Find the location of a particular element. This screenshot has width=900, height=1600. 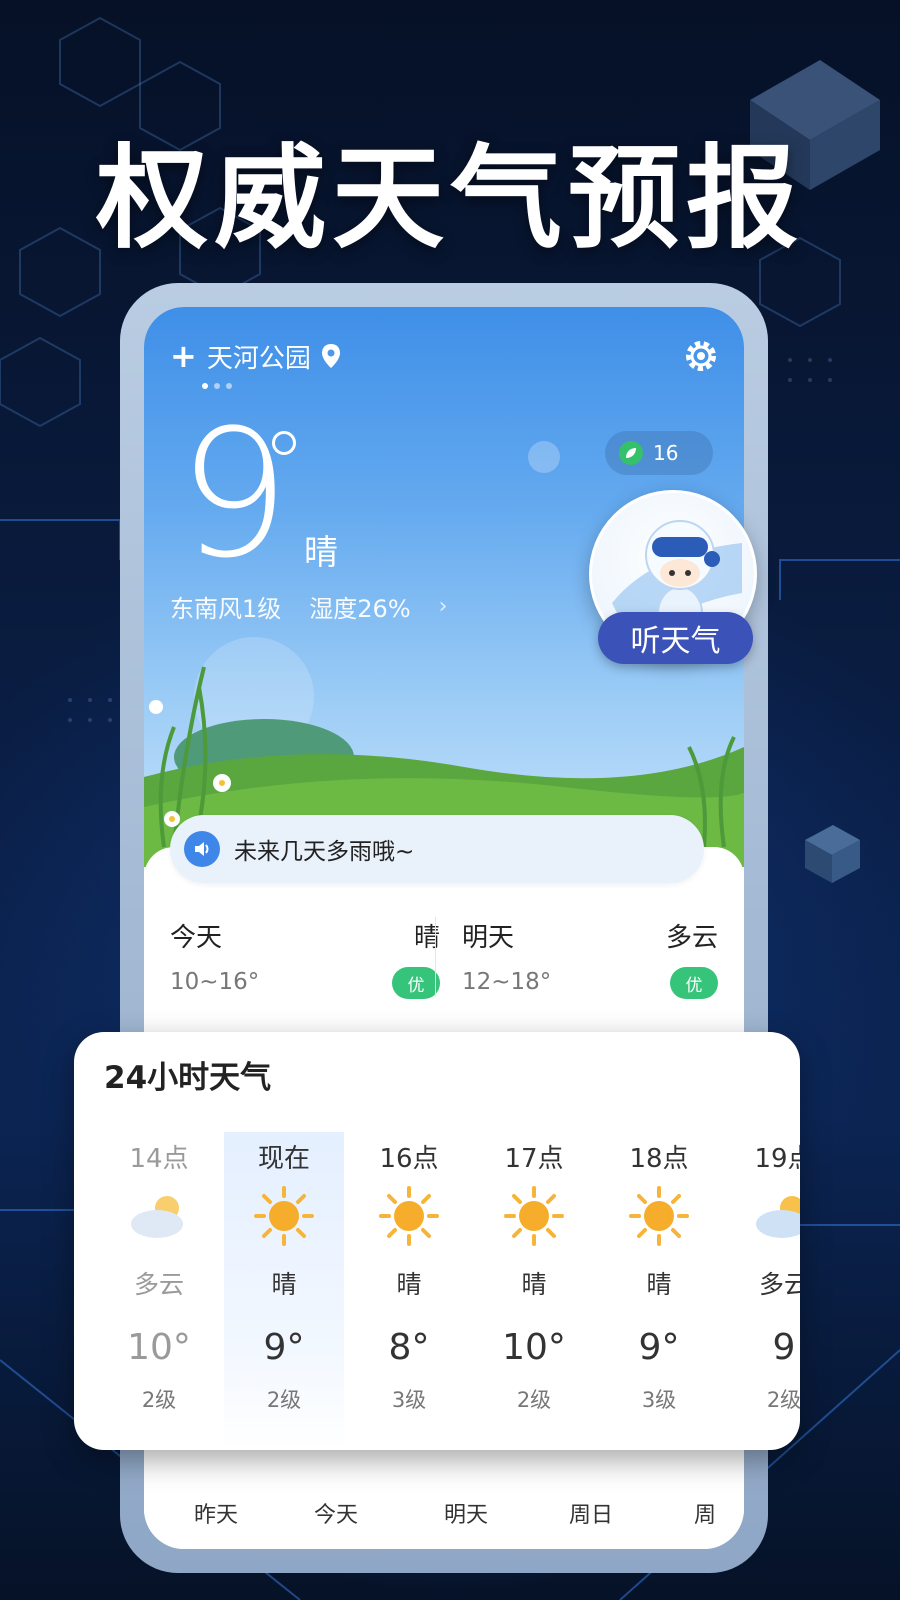

promo-headline: 权威天气预报 is located at coordinates (450, 199).